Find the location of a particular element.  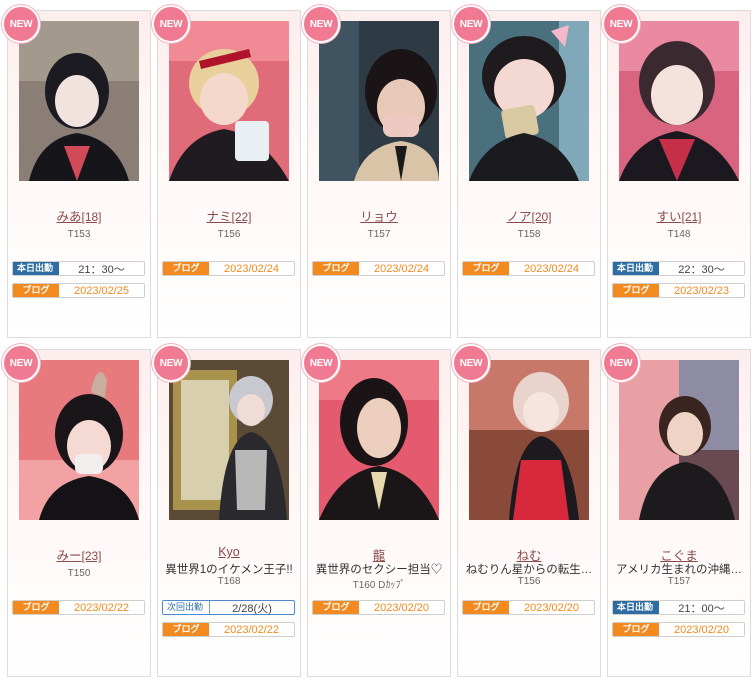

today-shift-row: 本日出勤 21：30～ is located at coordinates (78, 268).